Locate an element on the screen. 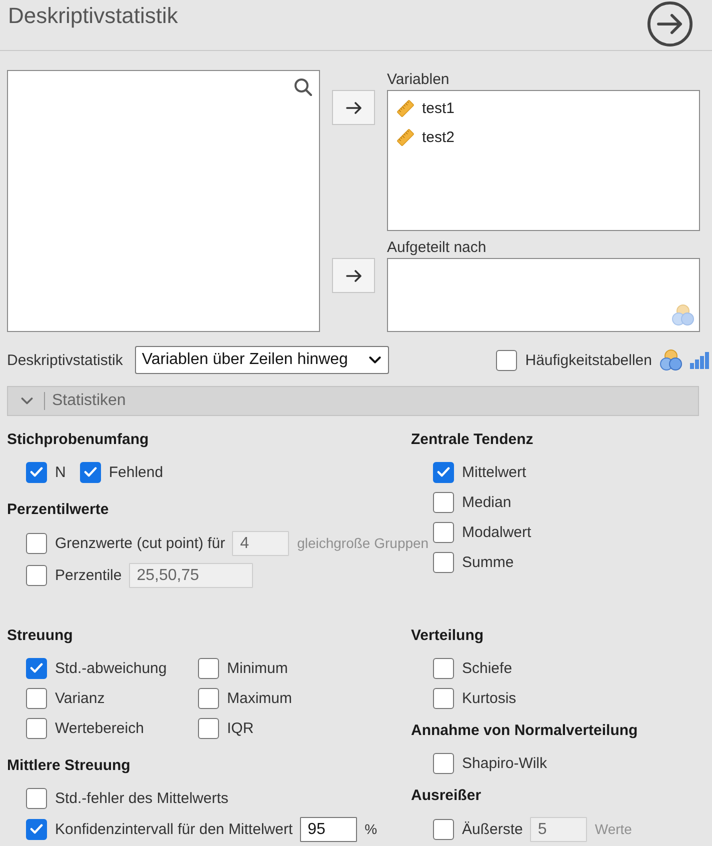  option-label: IQR is located at coordinates (240, 728).